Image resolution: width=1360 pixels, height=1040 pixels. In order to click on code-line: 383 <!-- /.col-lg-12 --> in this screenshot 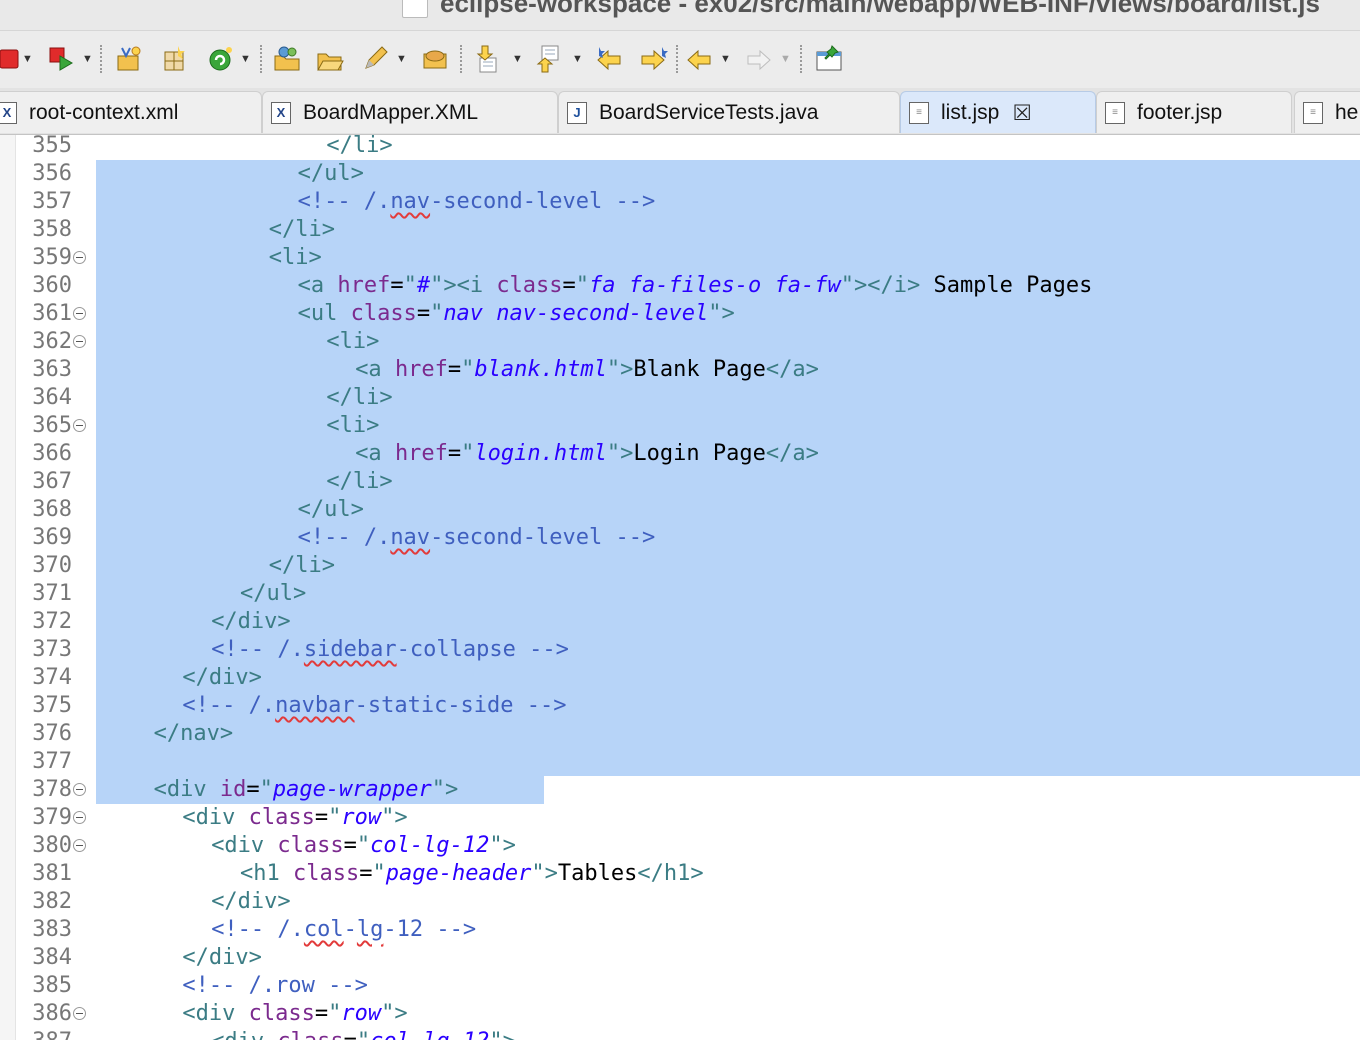, I will do `click(680, 930)`.